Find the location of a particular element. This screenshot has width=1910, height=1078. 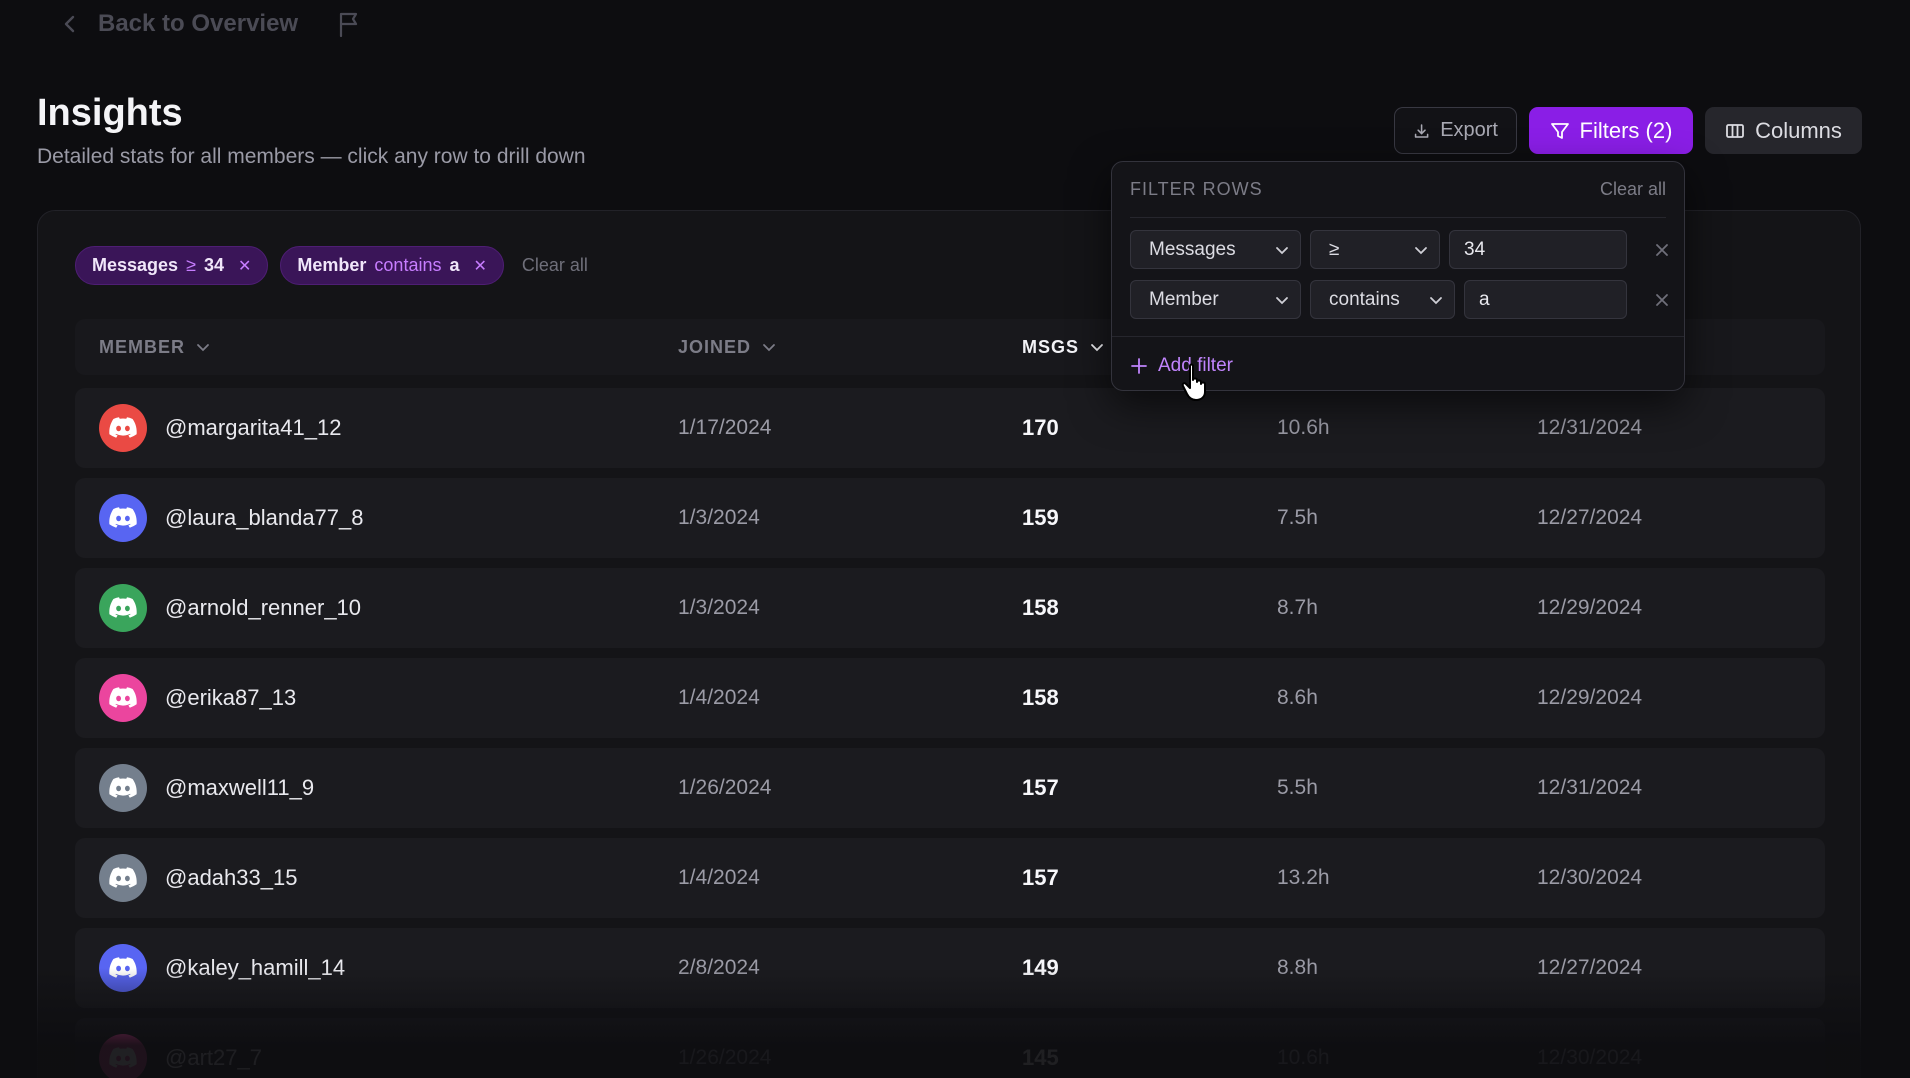

filter-row: Member contains a is located at coordinates (1402, 299).